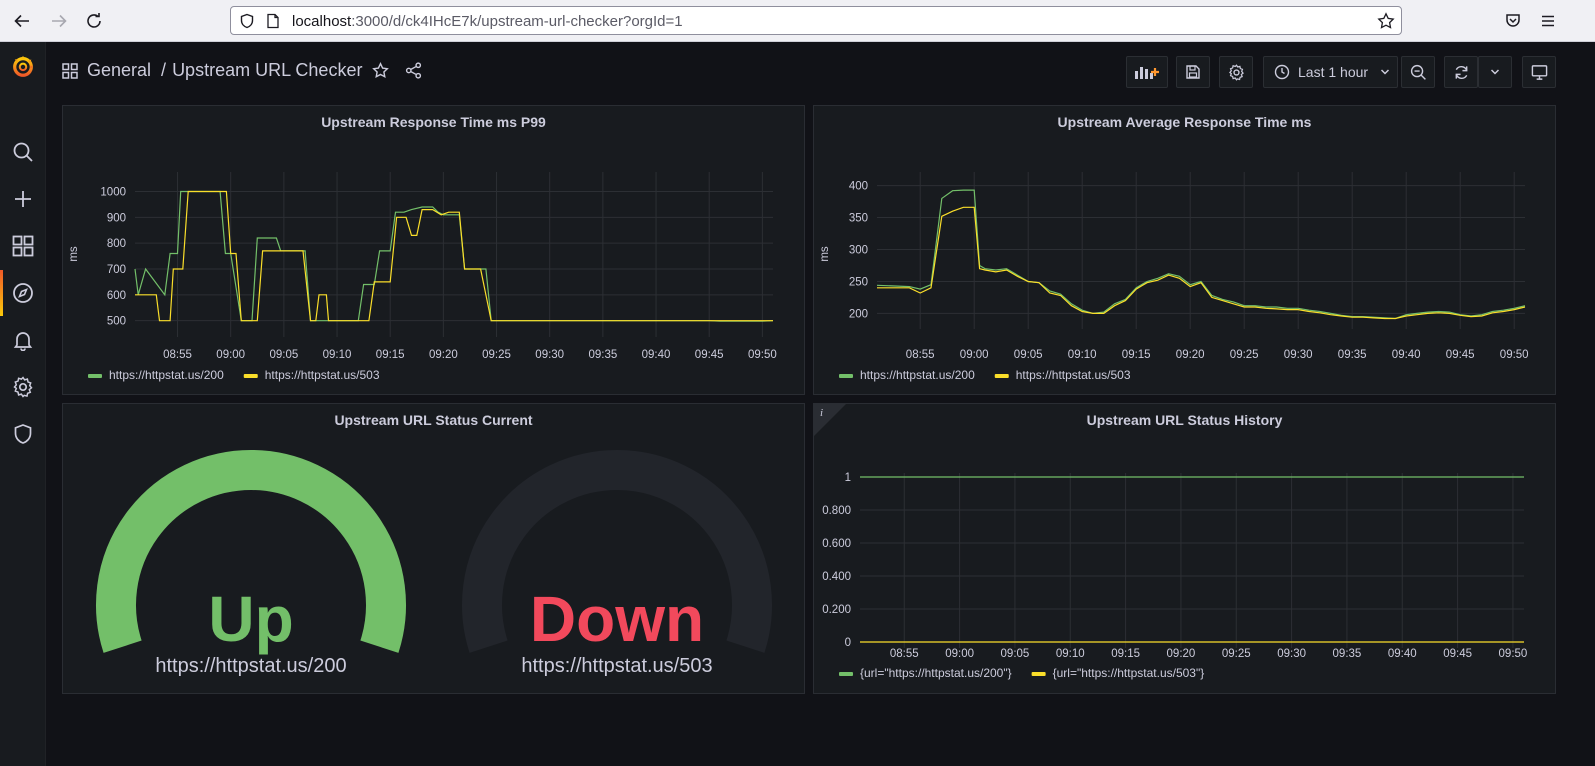 This screenshot has height=766, width=1595. I want to click on pocket-icon, so click(1513, 21).